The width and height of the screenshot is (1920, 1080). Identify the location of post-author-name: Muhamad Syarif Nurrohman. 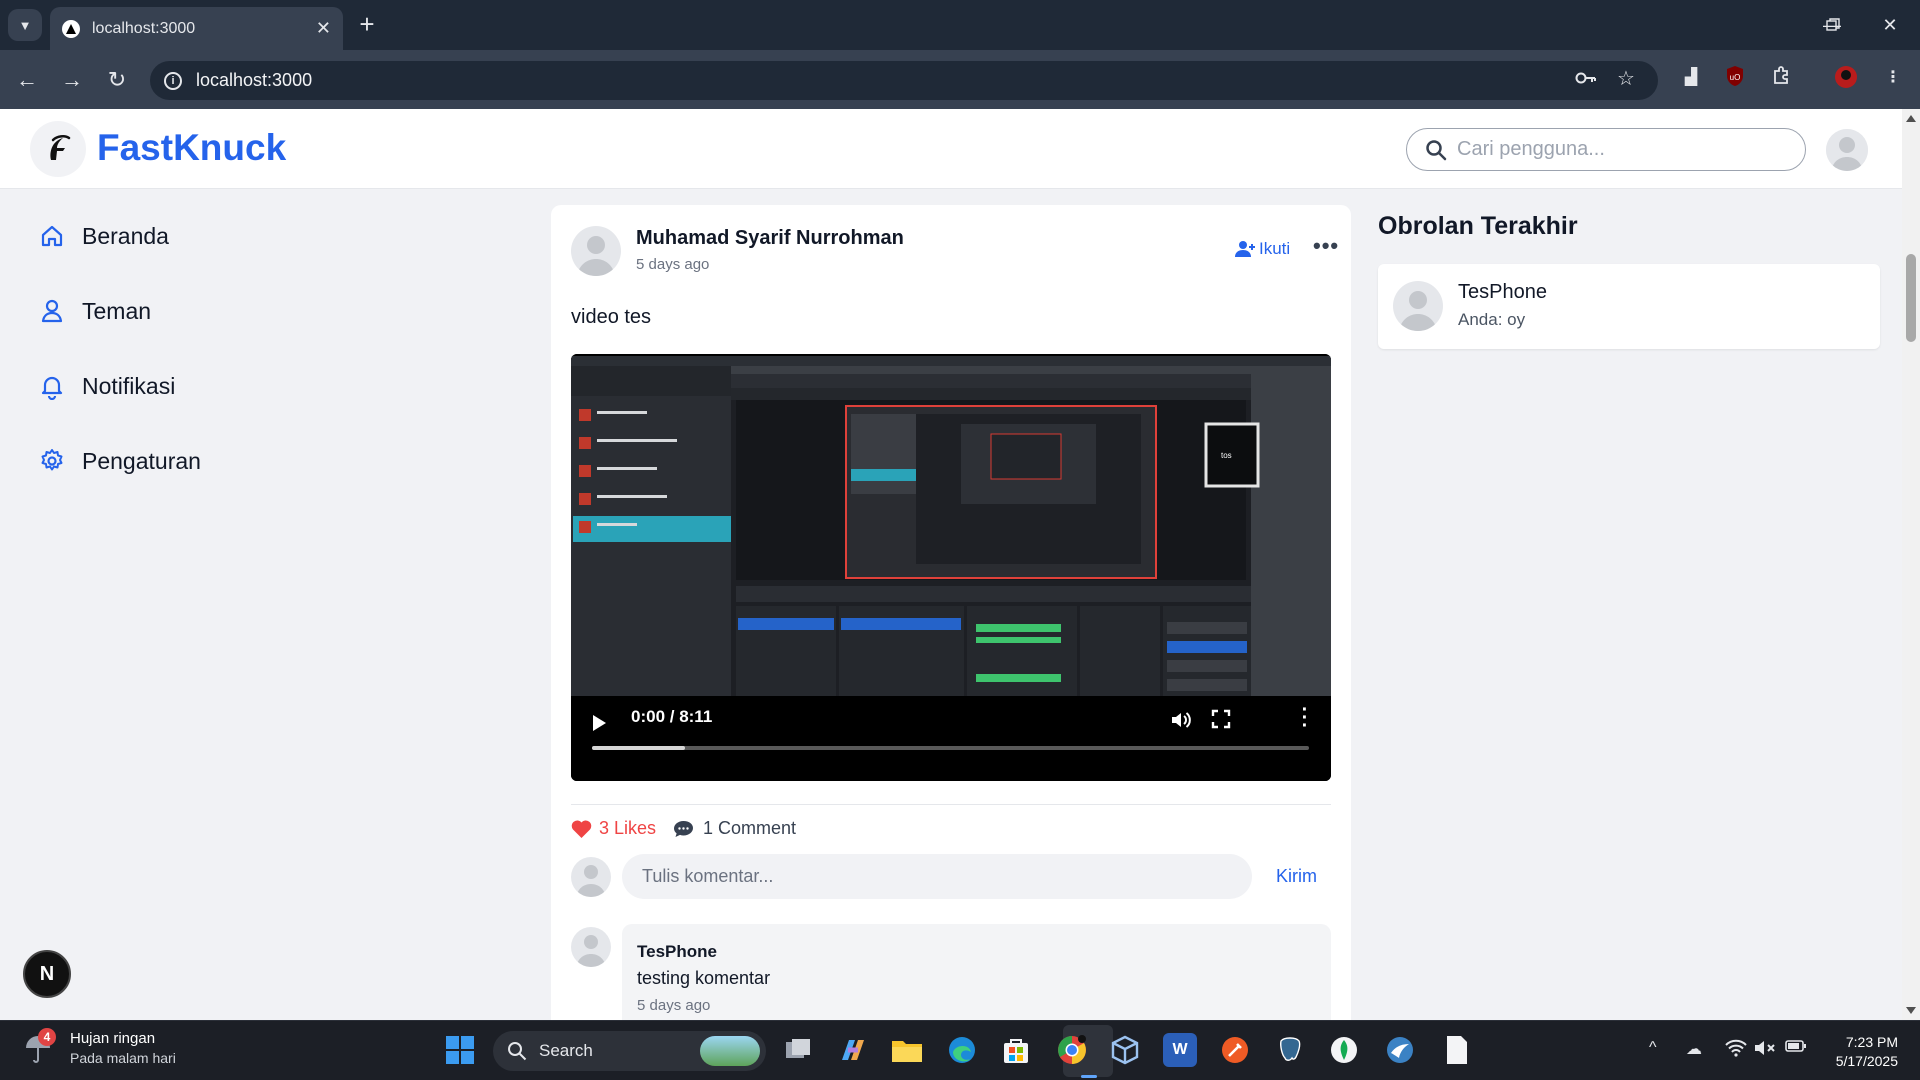
(770, 238).